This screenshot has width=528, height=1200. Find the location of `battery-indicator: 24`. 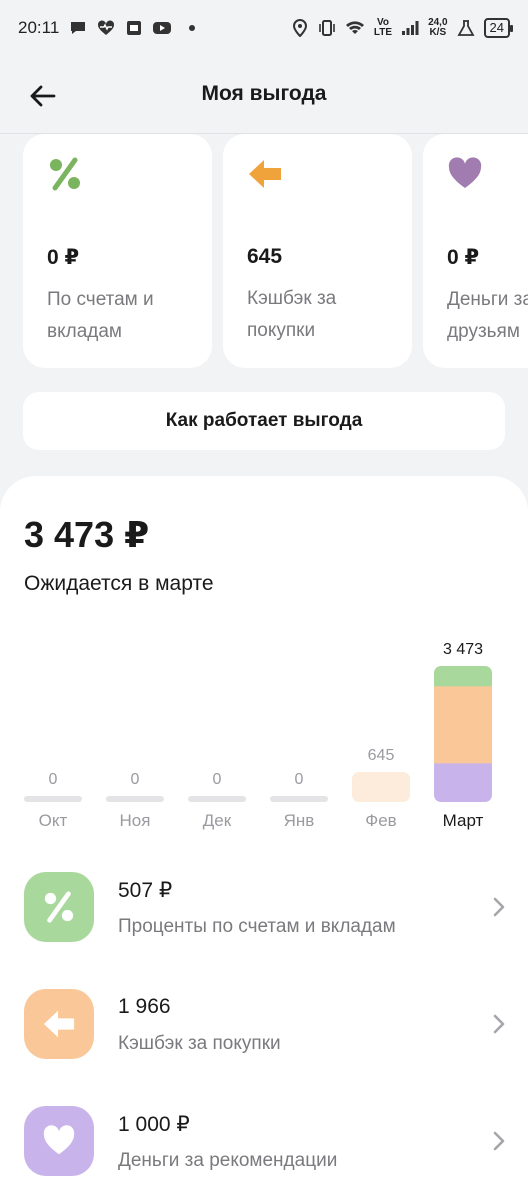

battery-indicator: 24 is located at coordinates (498, 28).